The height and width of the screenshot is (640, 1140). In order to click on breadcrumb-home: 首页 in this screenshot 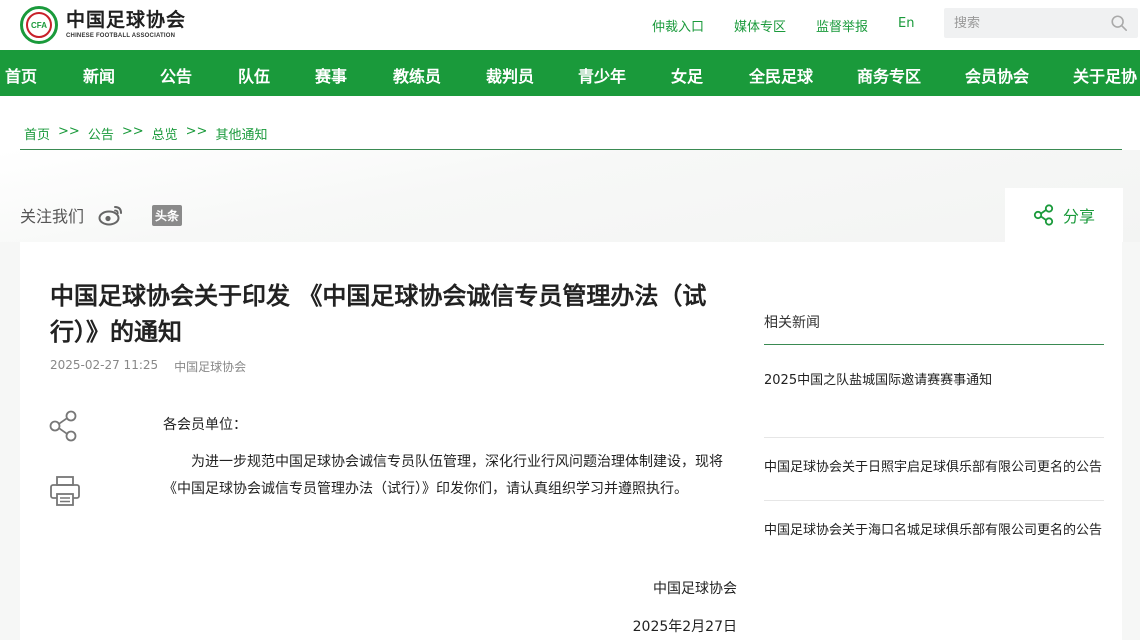, I will do `click(37, 133)`.